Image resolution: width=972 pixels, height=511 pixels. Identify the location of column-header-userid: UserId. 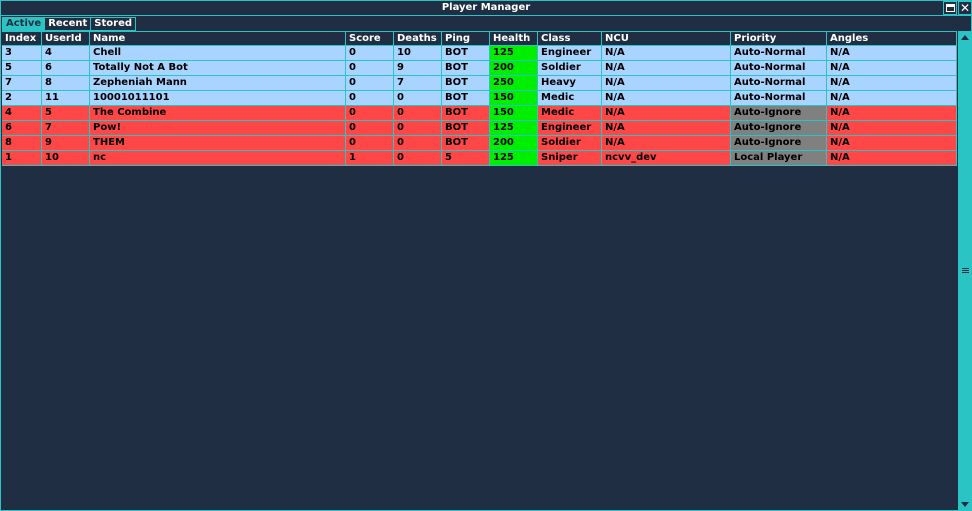
(66, 38).